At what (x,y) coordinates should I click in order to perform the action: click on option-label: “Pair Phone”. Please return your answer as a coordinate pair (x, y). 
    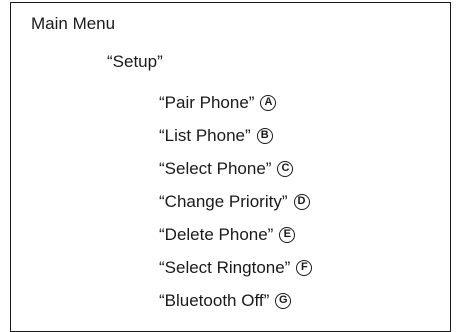
    Looking at the image, I should click on (207, 102).